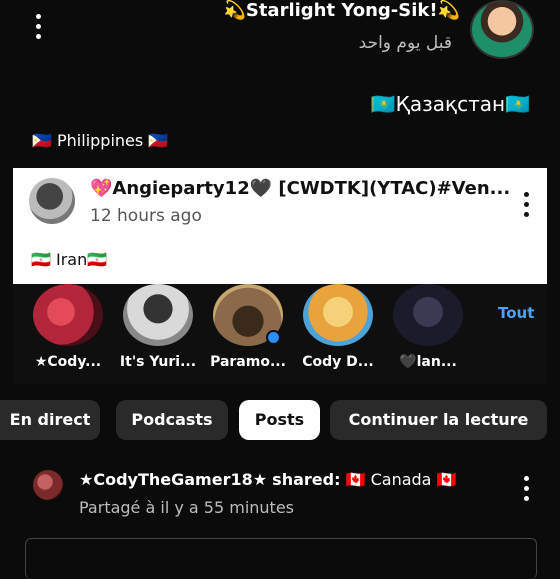  I want to click on post-text-line: 🇵🇭 Philippines 🇵🇭, so click(100, 140).